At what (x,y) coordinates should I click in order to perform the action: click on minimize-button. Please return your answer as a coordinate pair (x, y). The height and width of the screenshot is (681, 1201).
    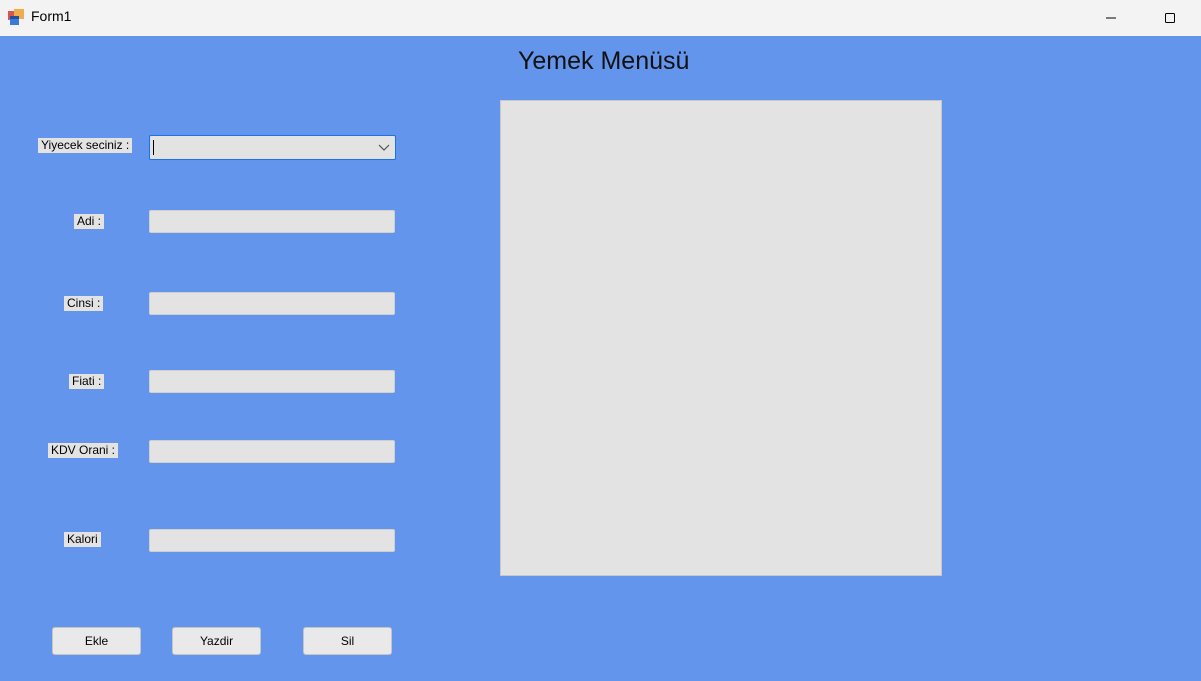
    Looking at the image, I should click on (1111, 18).